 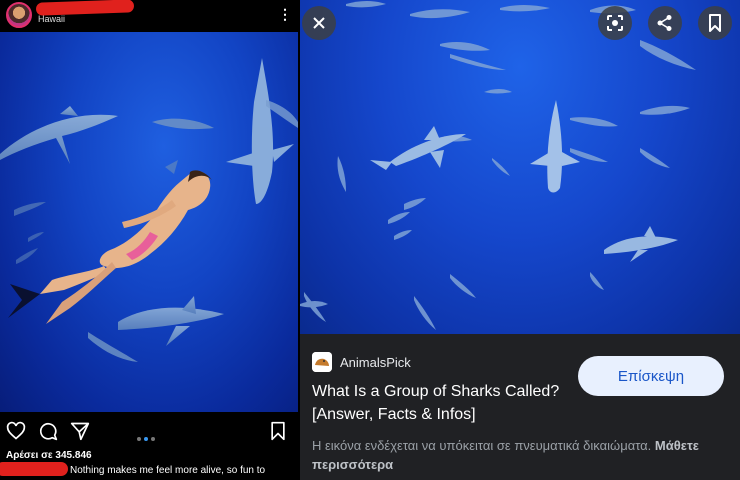 I want to click on comment-icon, so click(x=48, y=431).